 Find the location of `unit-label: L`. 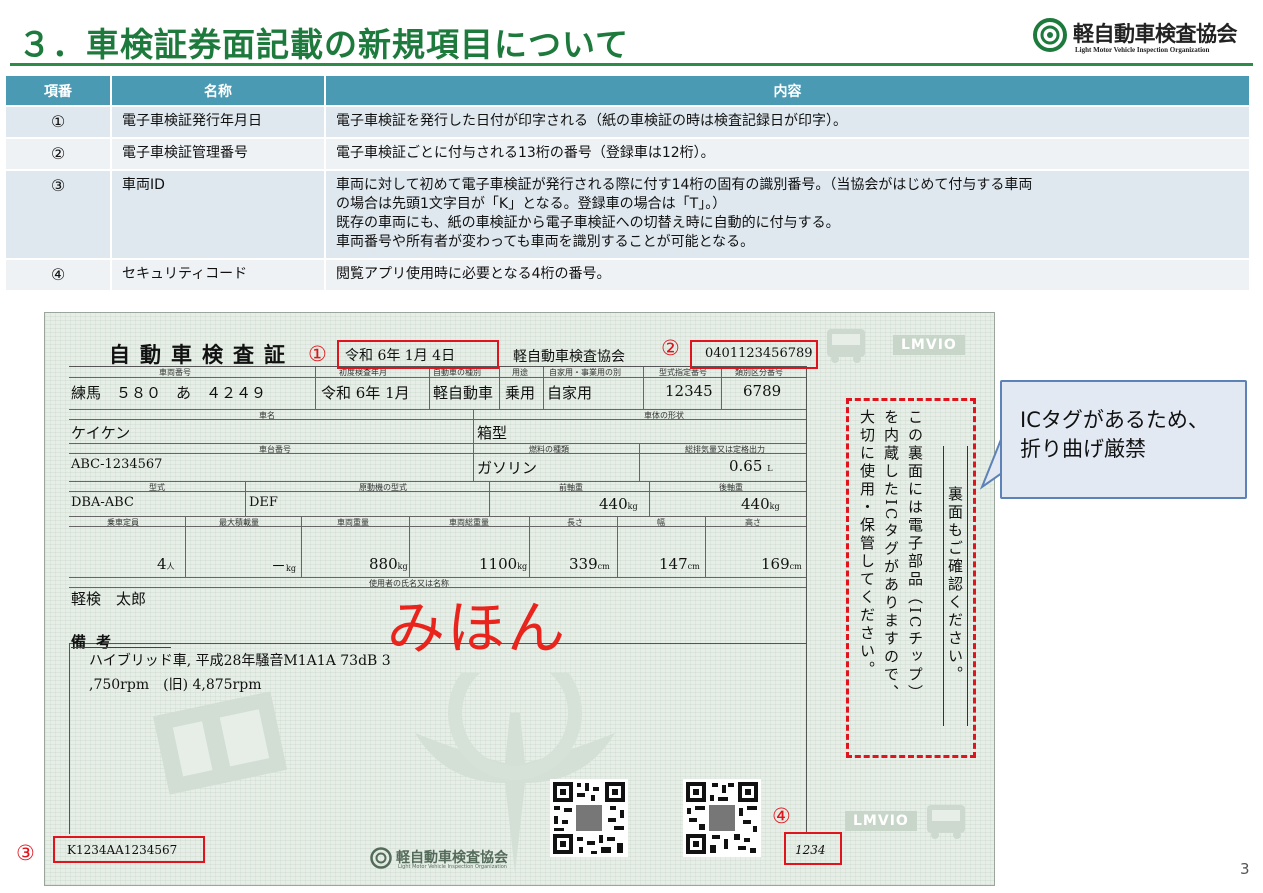

unit-label: L is located at coordinates (770, 468).